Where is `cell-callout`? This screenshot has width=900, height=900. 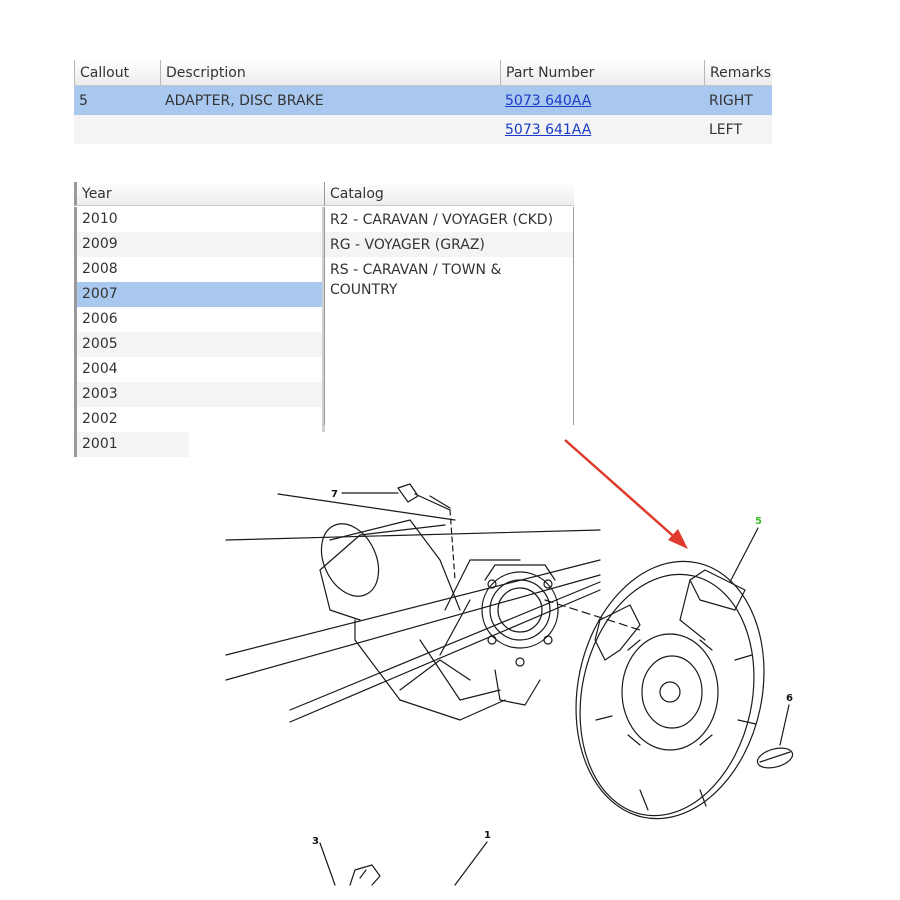
cell-callout is located at coordinates (117, 129).